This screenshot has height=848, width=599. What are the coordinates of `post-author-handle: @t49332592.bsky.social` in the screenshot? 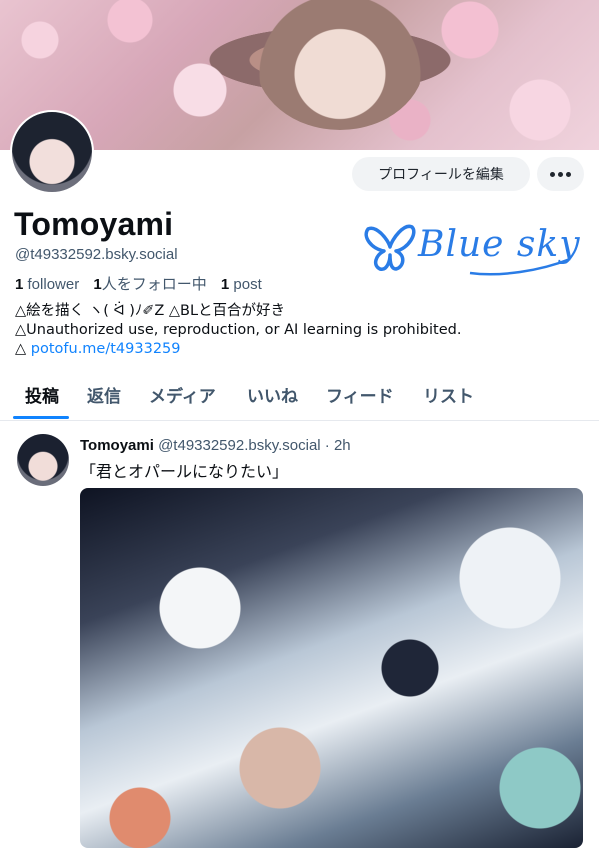 It's located at (239, 445).